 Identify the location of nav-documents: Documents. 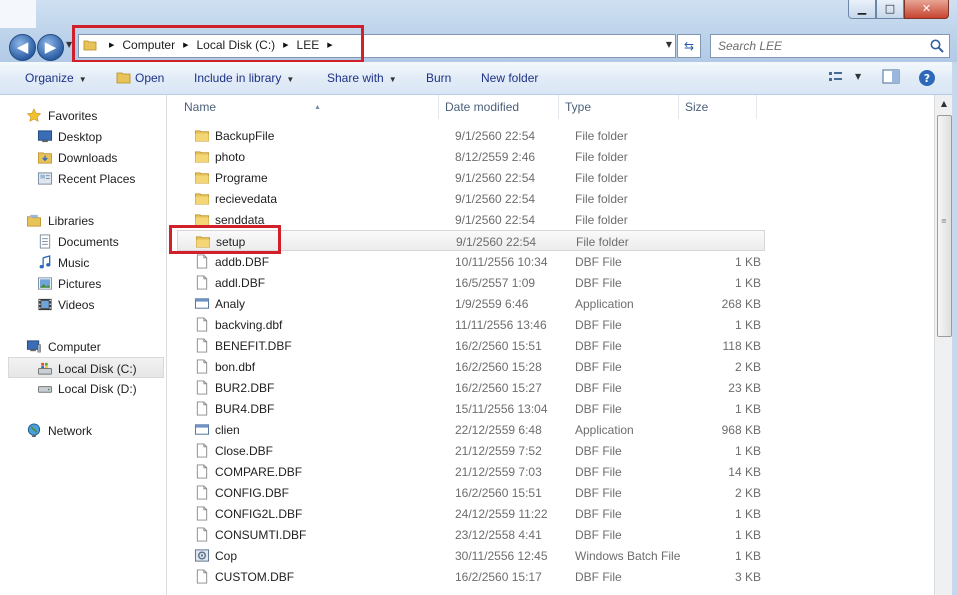
(83, 241).